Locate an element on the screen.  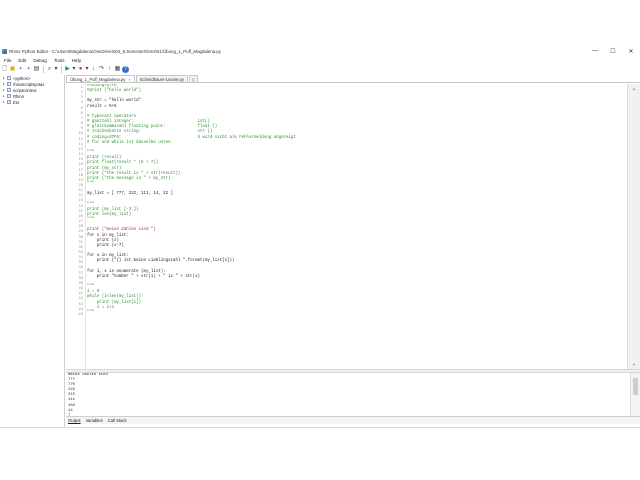
step-out-icon: ↑ is located at coordinates (109, 69).